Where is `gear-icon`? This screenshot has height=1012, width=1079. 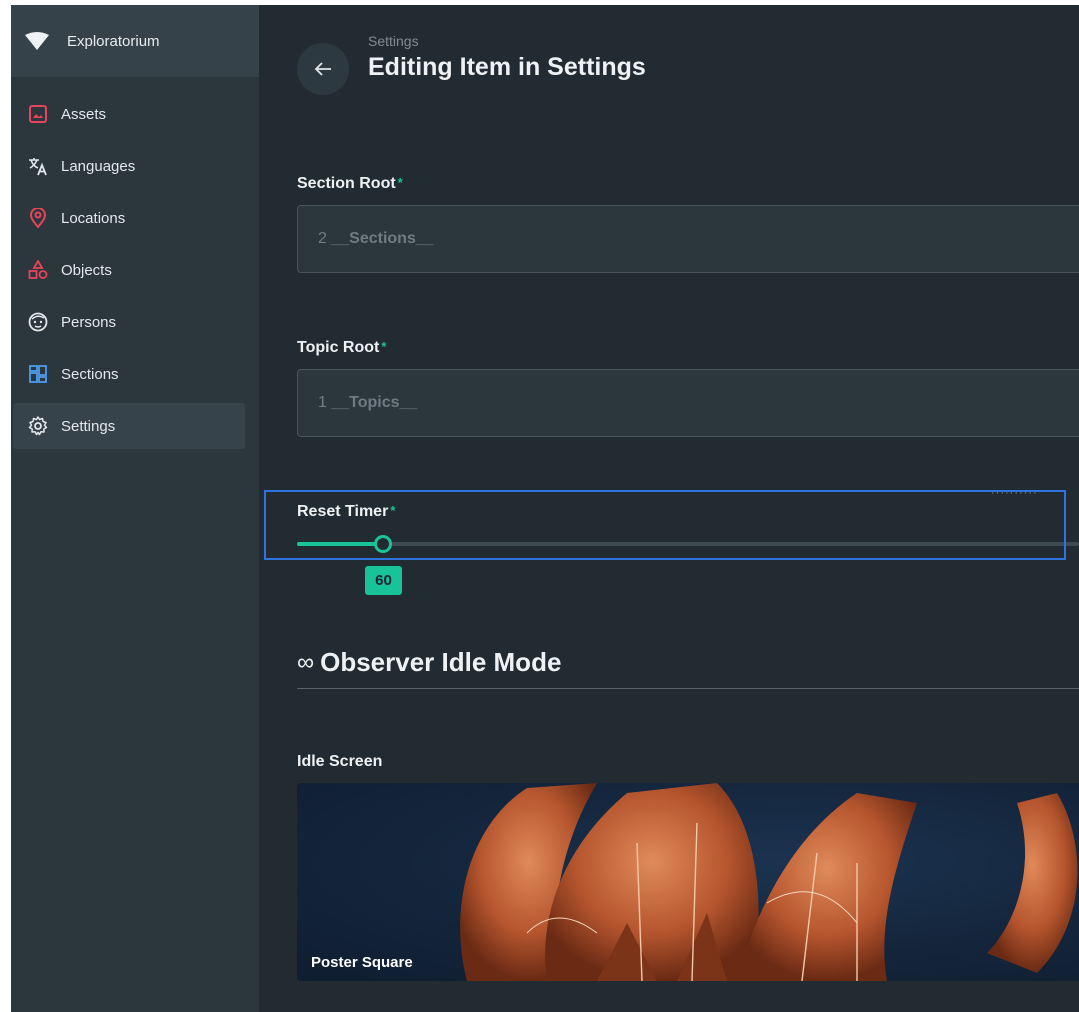 gear-icon is located at coordinates (38, 426).